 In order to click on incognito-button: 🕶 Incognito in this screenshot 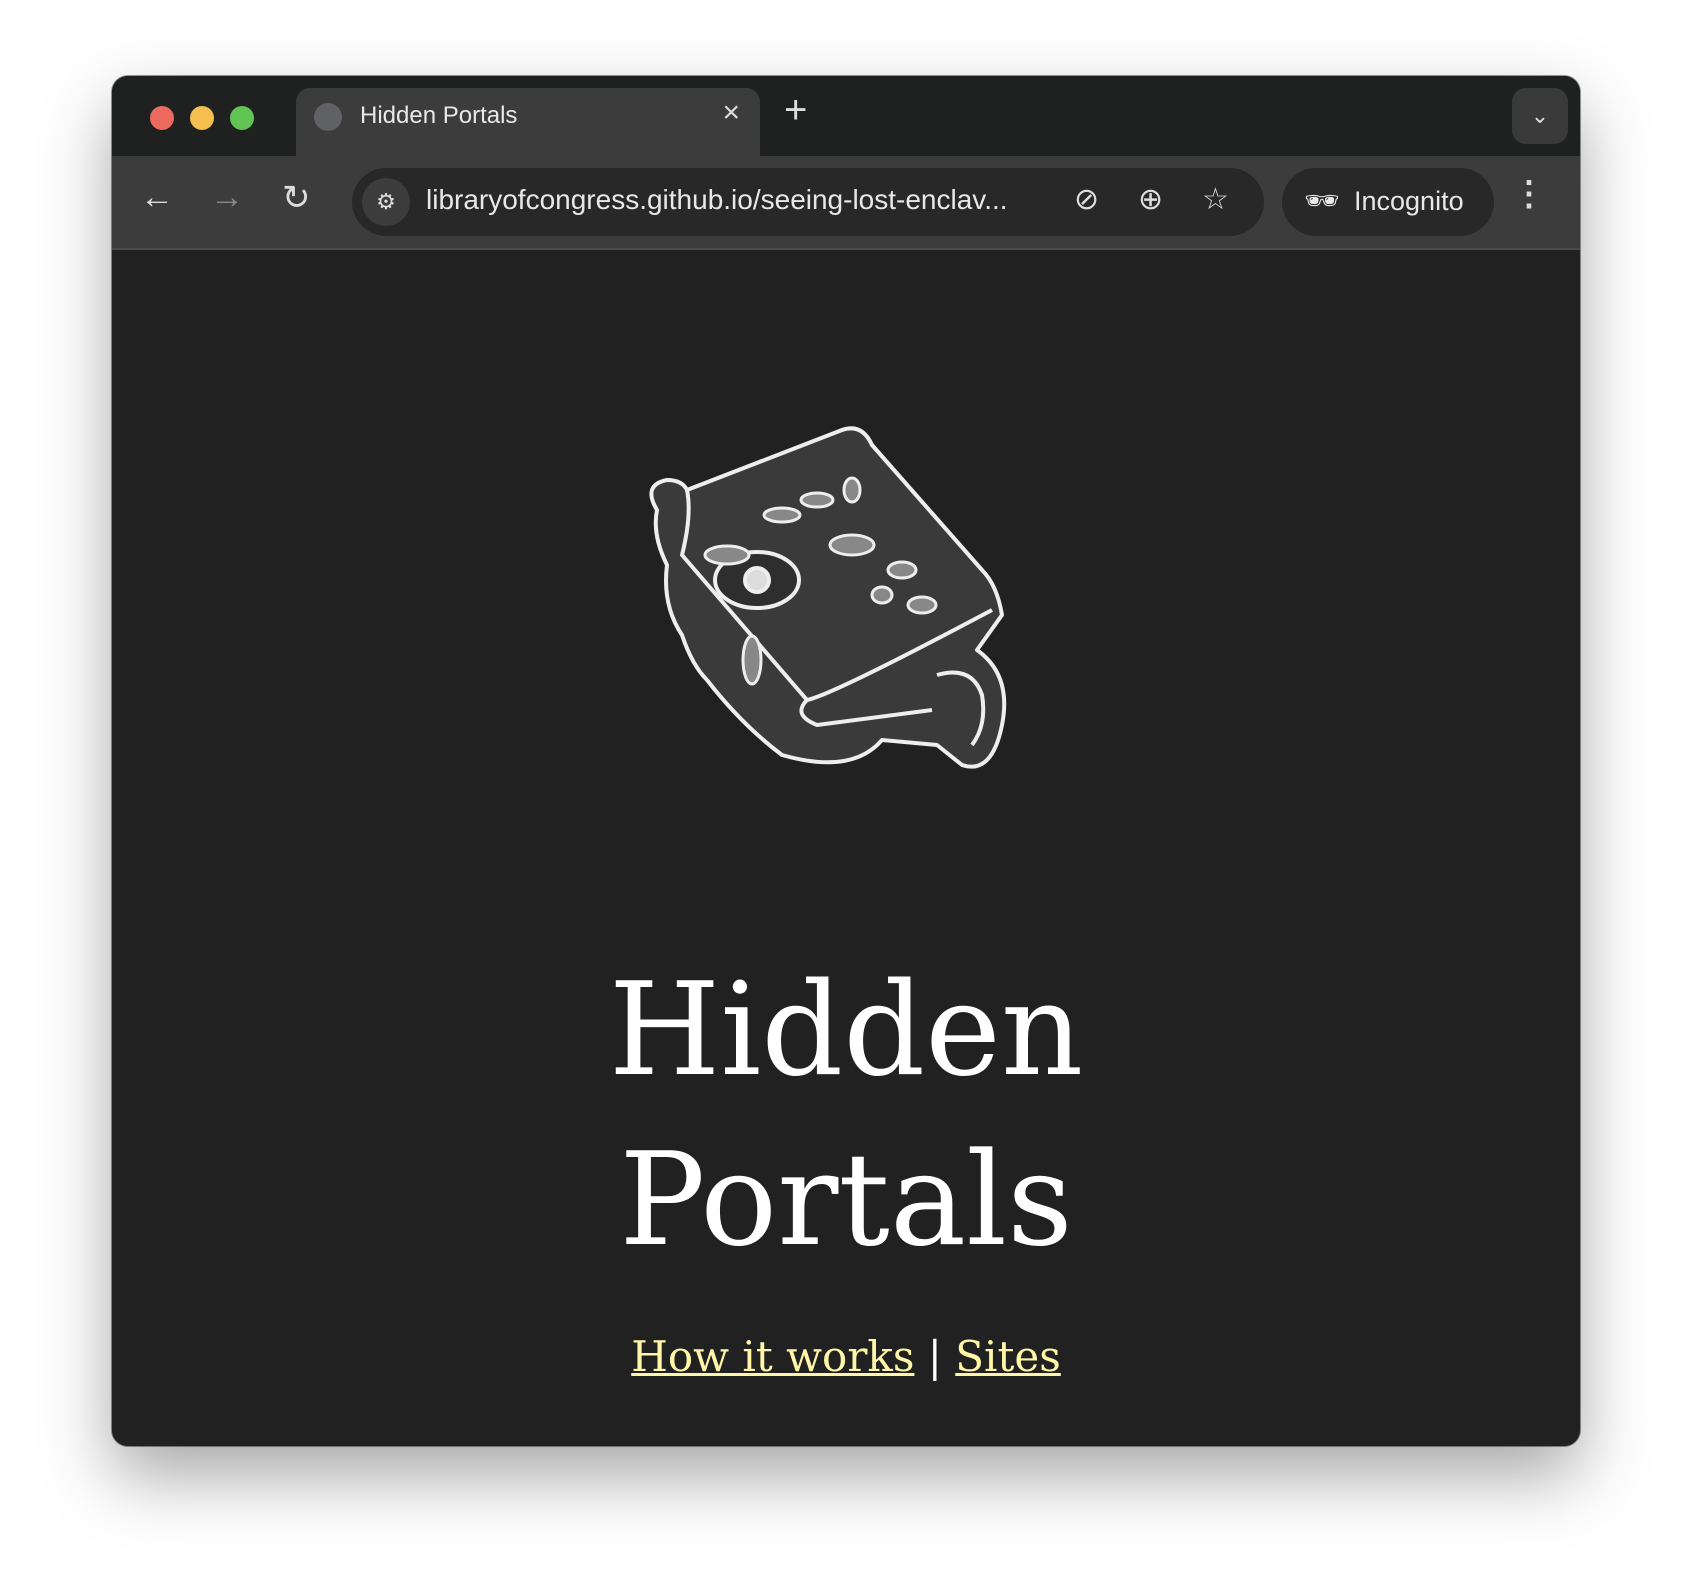, I will do `click(1388, 202)`.